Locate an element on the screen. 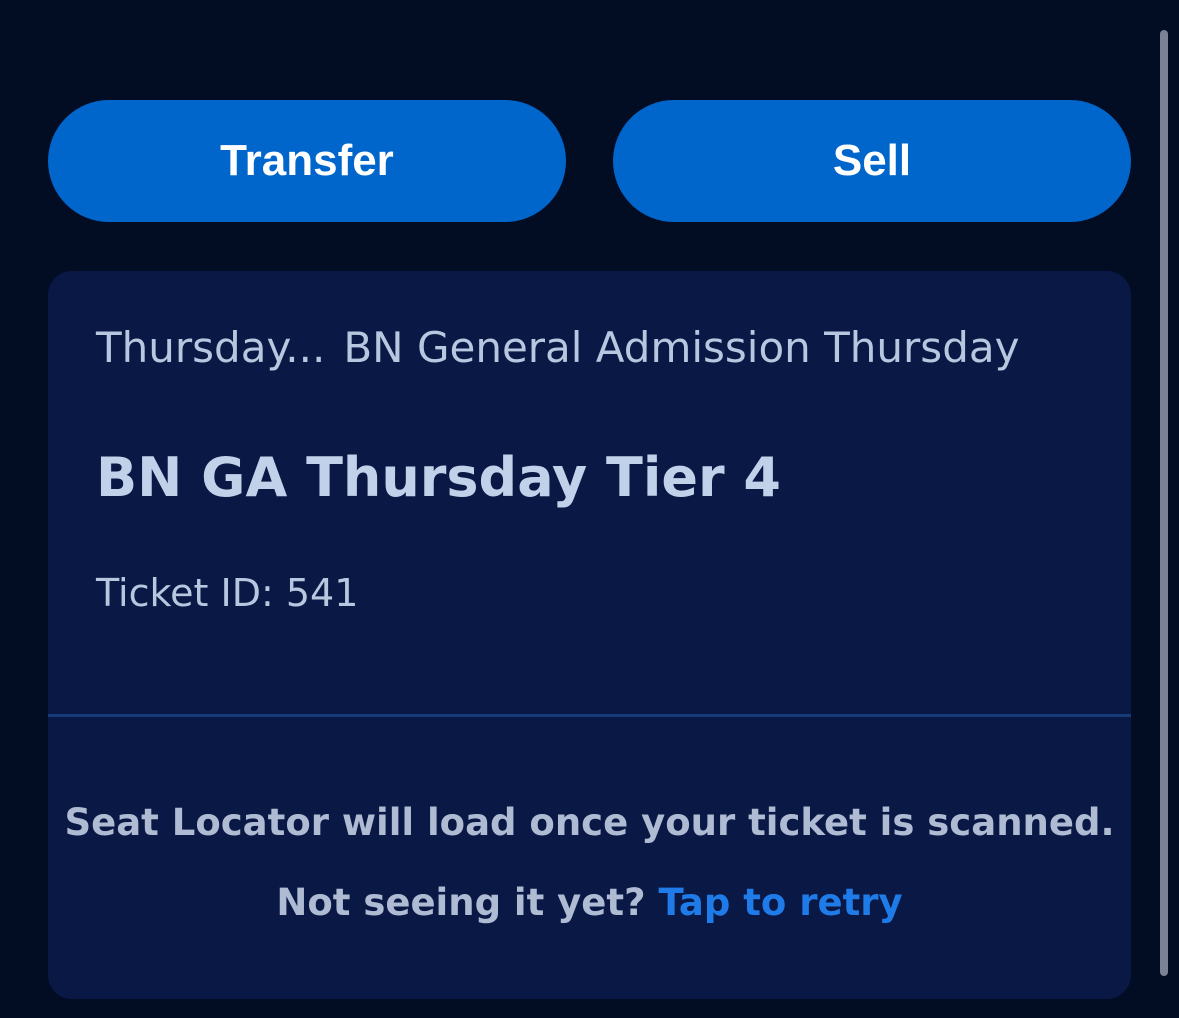 The height and width of the screenshot is (1018, 1179). transfer-button: Transfer is located at coordinates (307, 161).